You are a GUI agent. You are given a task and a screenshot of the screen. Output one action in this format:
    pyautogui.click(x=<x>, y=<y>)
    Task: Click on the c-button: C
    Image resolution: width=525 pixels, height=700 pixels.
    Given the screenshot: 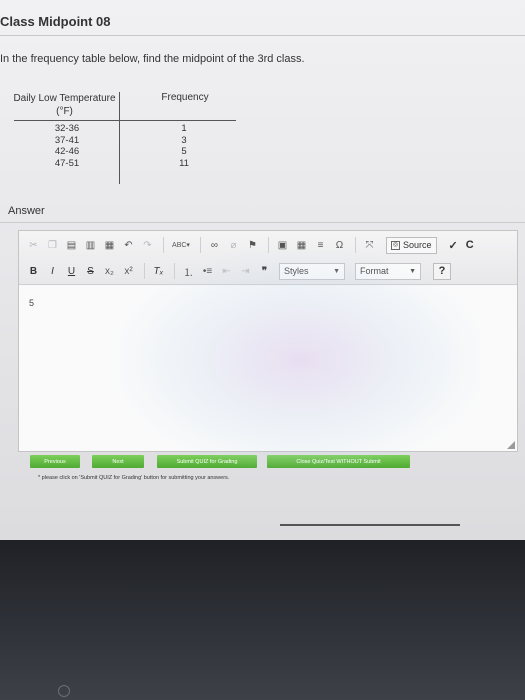 What is the action you would take?
    pyautogui.click(x=470, y=245)
    